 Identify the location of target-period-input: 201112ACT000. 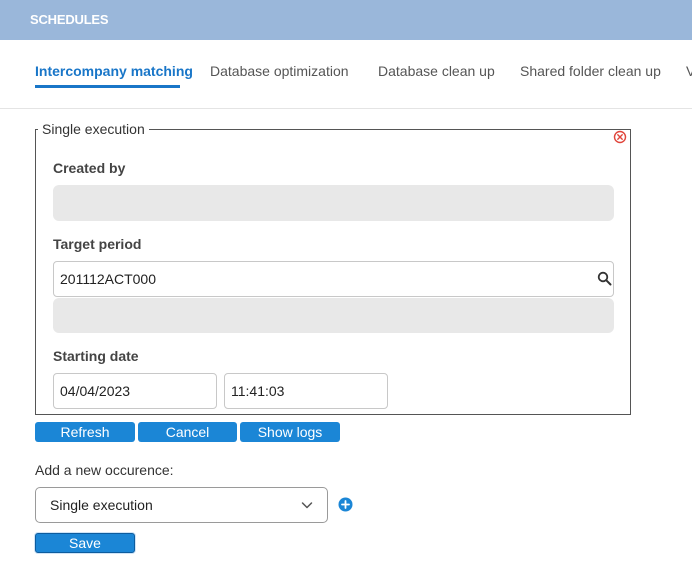
(333, 279).